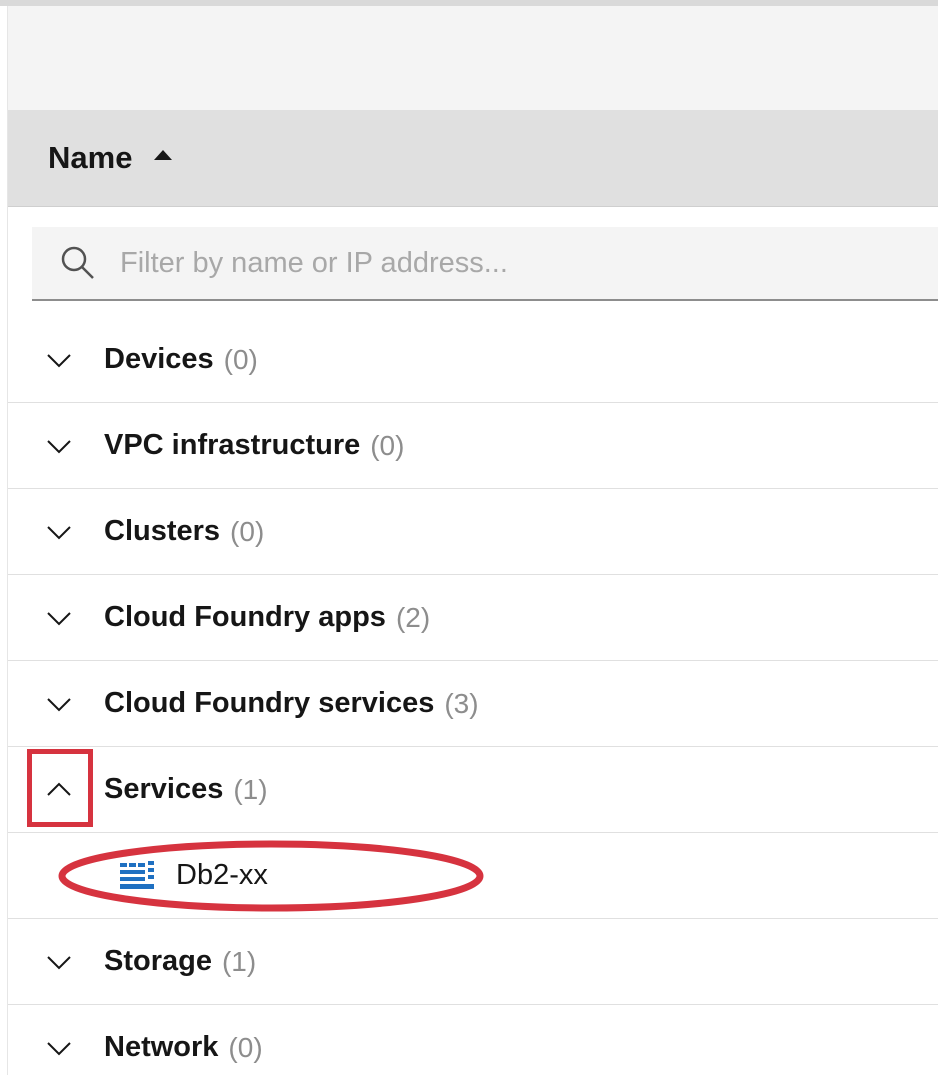 The image size is (938, 1075). What do you see at coordinates (473, 532) in the screenshot?
I see `group-row-clusters: Clusters (0)` at bounding box center [473, 532].